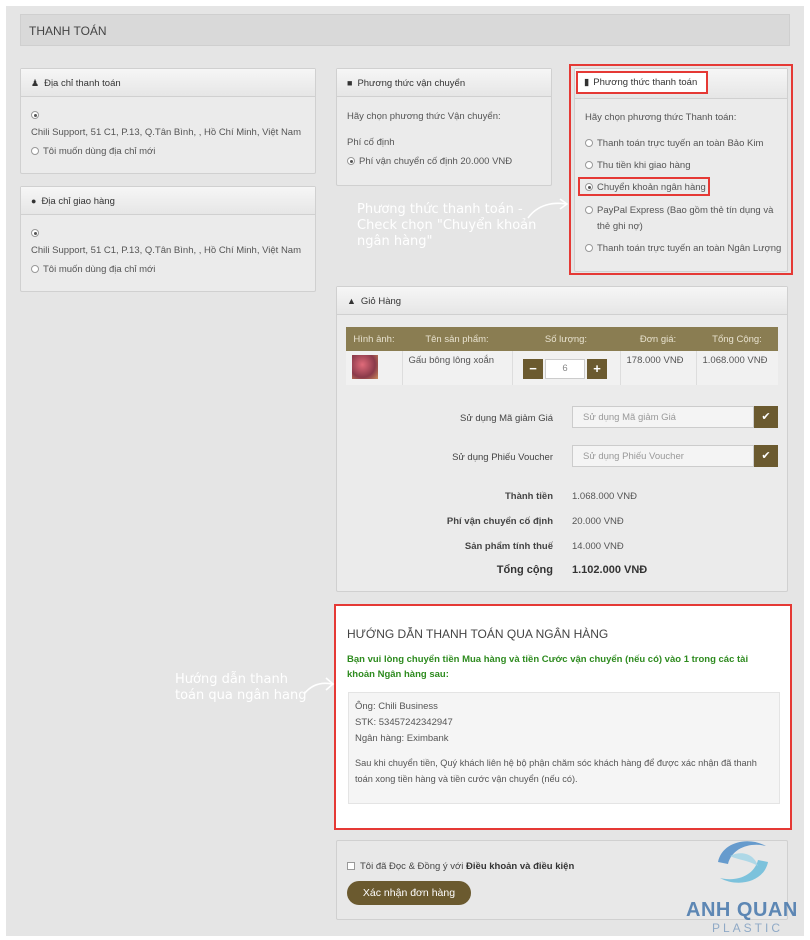 The height and width of the screenshot is (940, 810). Describe the element at coordinates (35, 151) in the screenshot. I see `billing-new-radio` at that location.